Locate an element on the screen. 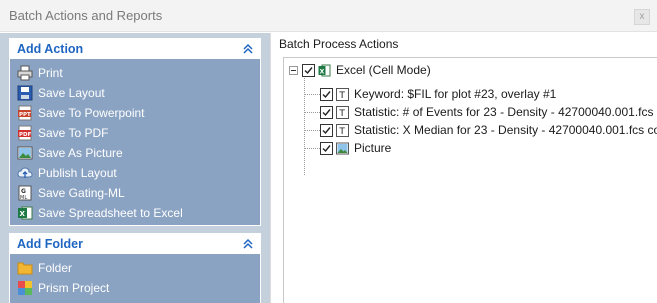  action-print: Print is located at coordinates (135, 73).